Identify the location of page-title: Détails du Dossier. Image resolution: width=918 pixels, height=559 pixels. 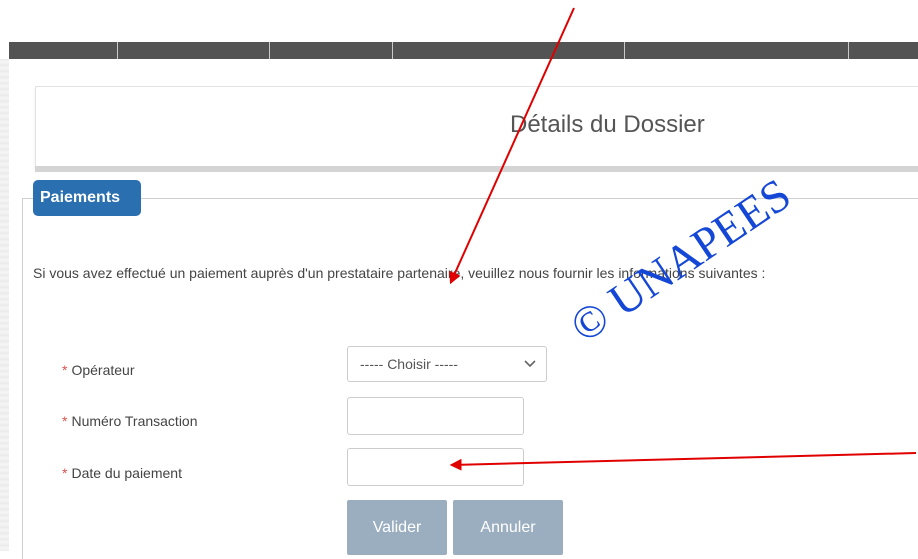
(607, 124).